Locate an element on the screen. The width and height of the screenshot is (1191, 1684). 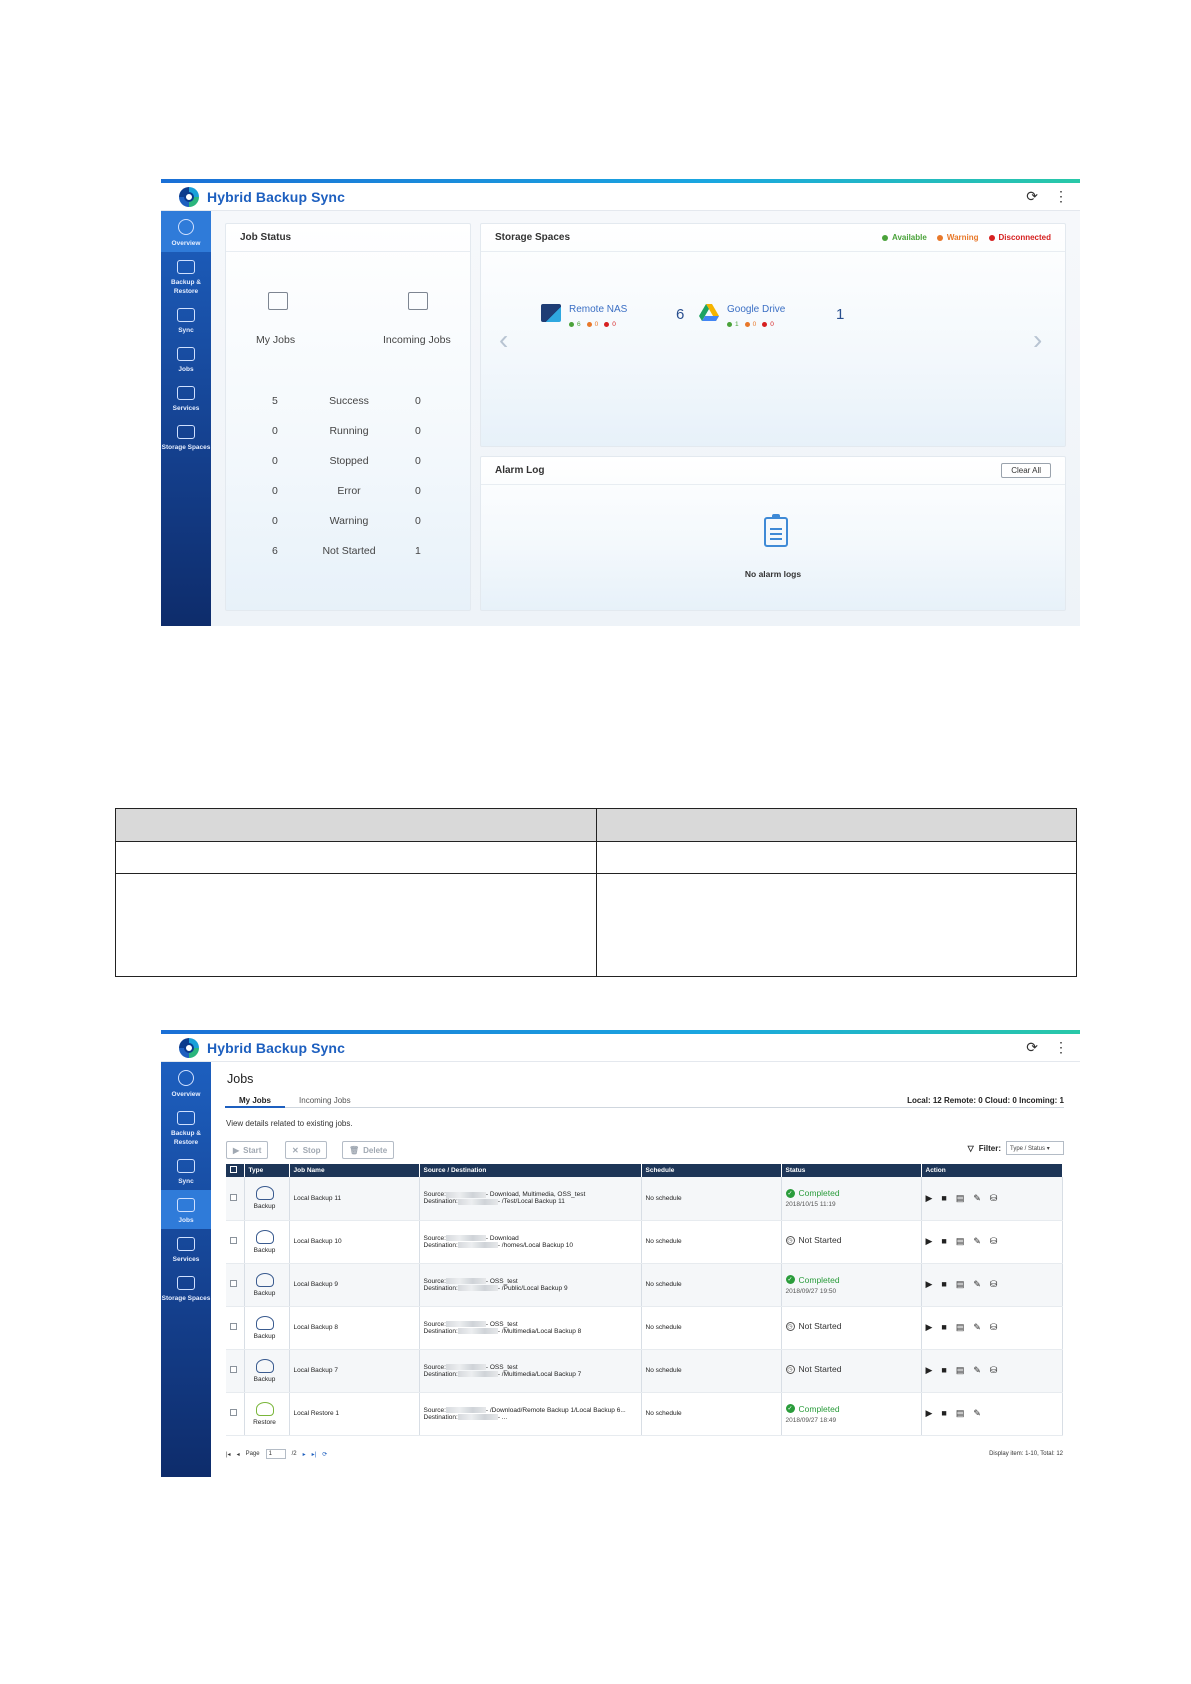
select-all-checkbox is located at coordinates (233, 1169).